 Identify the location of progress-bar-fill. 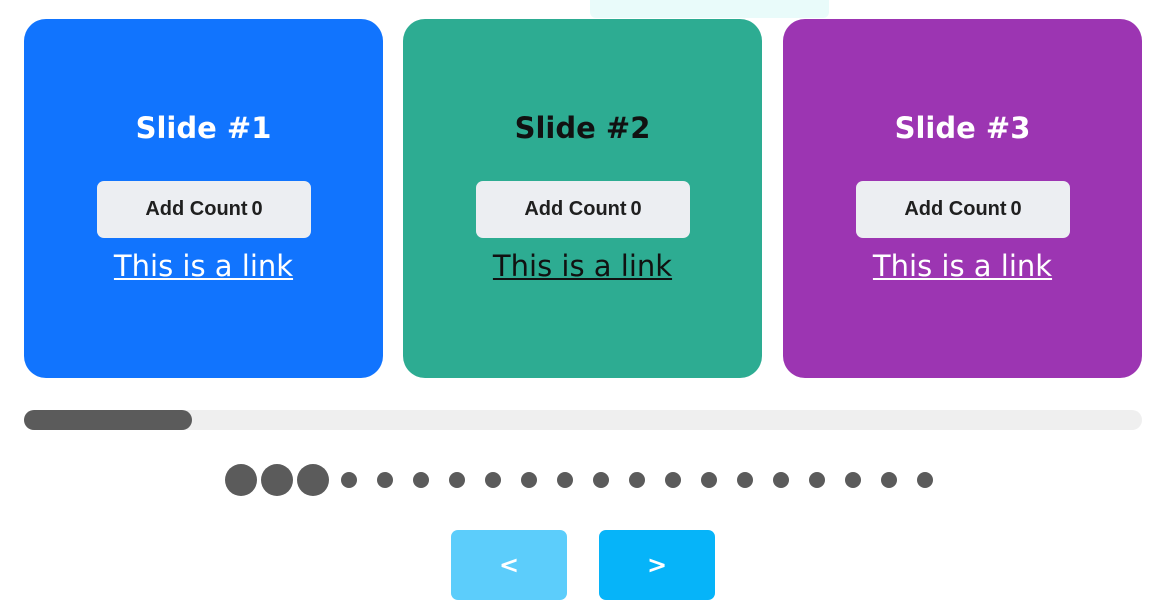
(108, 420).